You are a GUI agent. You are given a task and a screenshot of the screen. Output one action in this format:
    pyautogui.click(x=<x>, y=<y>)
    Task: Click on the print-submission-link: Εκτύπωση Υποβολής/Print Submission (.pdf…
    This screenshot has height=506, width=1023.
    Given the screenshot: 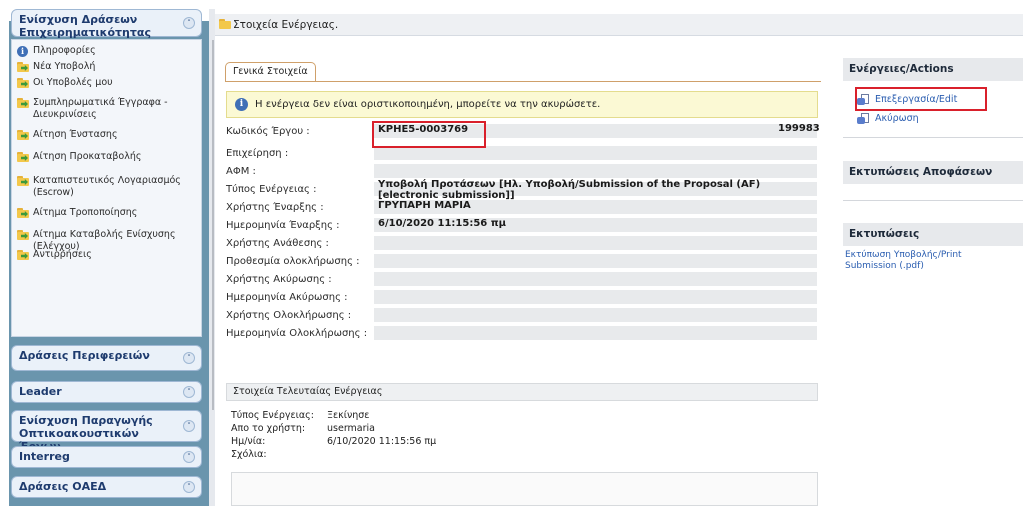 What is the action you would take?
    pyautogui.click(x=920, y=261)
    